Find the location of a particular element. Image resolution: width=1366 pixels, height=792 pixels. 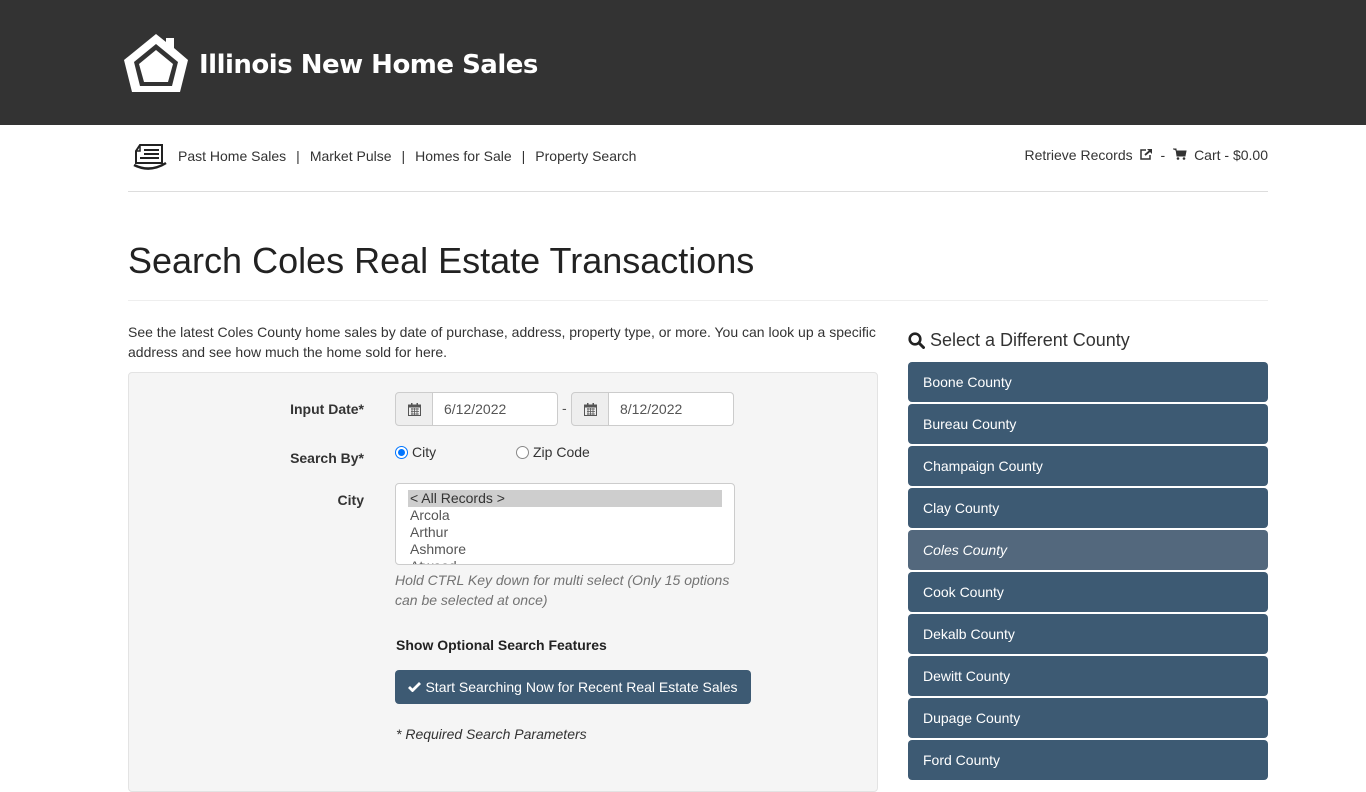

site-logo: Illinois New Home Sales is located at coordinates (330, 62).